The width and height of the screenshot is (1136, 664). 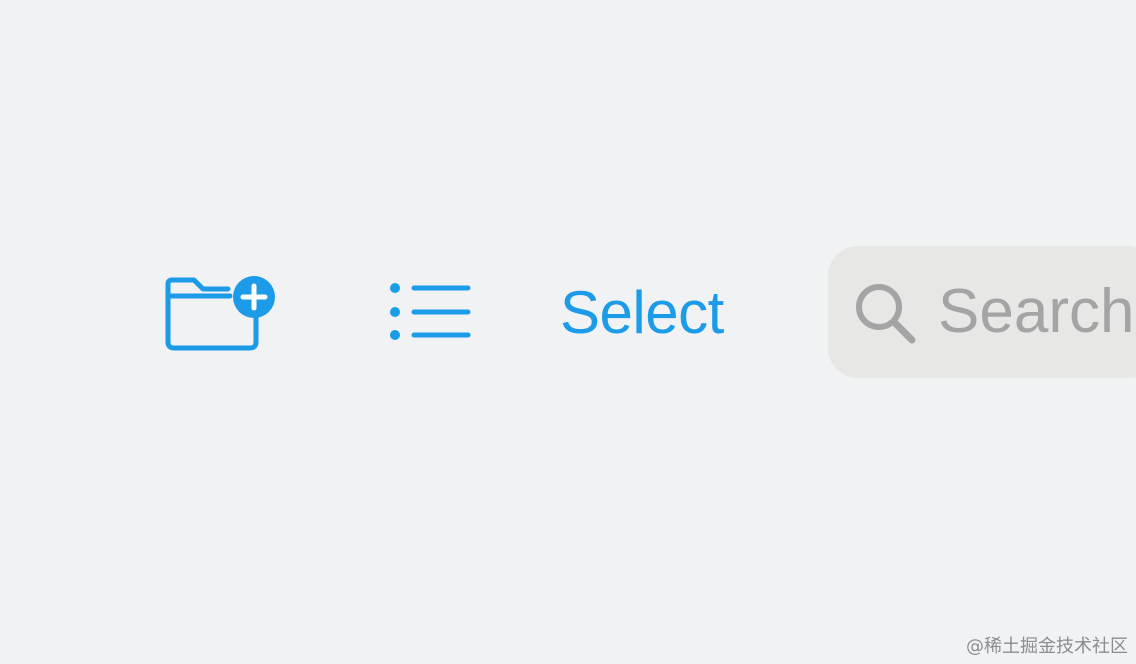 What do you see at coordinates (886, 314) in the screenshot?
I see `magnifying-glass-icon` at bounding box center [886, 314].